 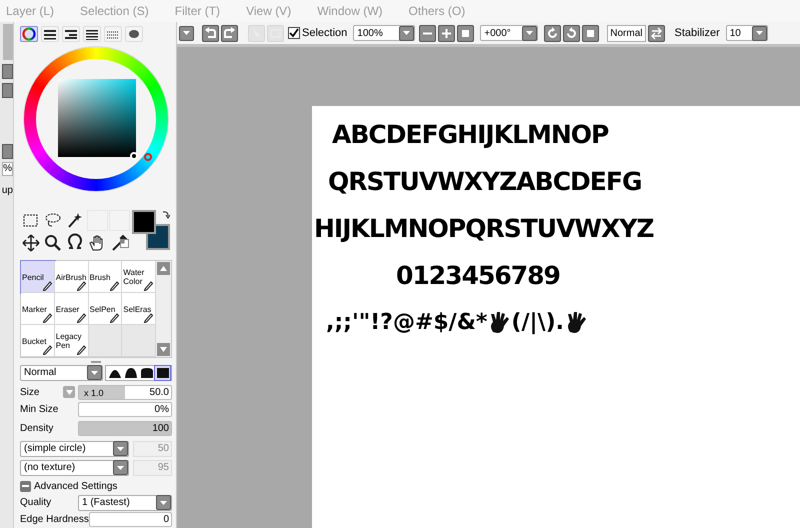 I want to click on brush-tool: Bucket, so click(x=38, y=341).